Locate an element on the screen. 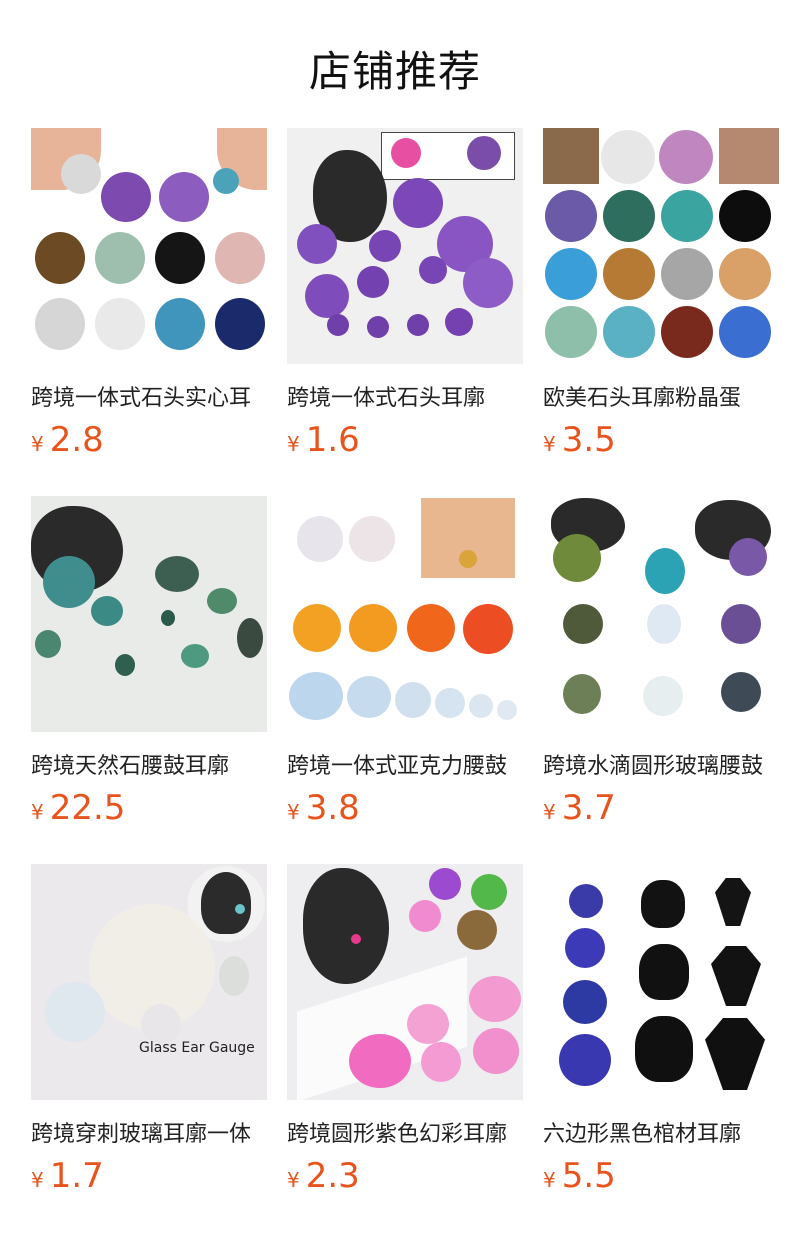 The height and width of the screenshot is (1234, 790). product-image: Glass Ear Gauge is located at coordinates (149, 982).